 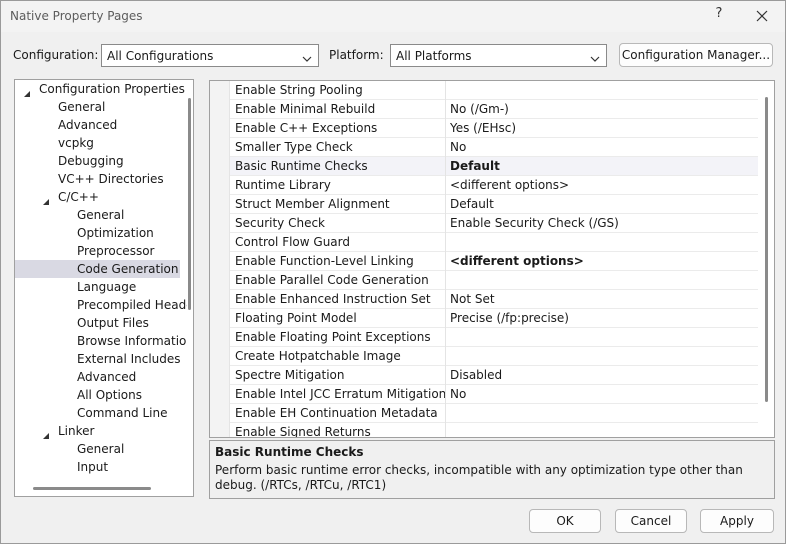 I want to click on property-row: Enable String Pooling, so click(x=494, y=90).